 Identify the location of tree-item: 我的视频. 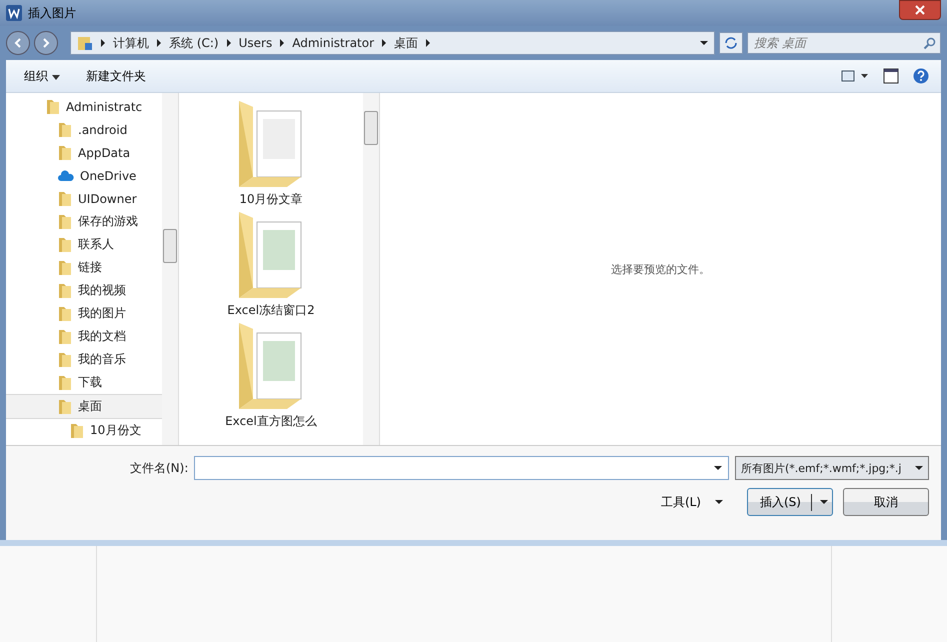
(84, 290).